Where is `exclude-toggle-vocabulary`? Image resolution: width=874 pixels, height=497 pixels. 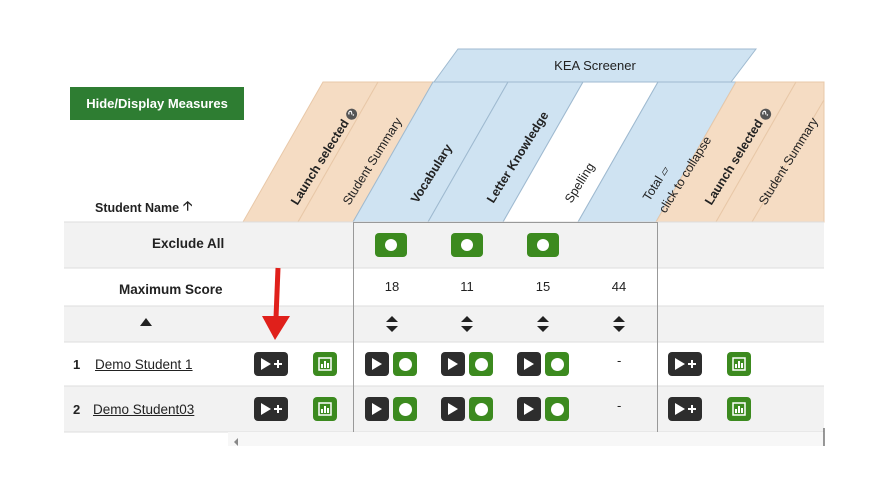 exclude-toggle-vocabulary is located at coordinates (391, 245).